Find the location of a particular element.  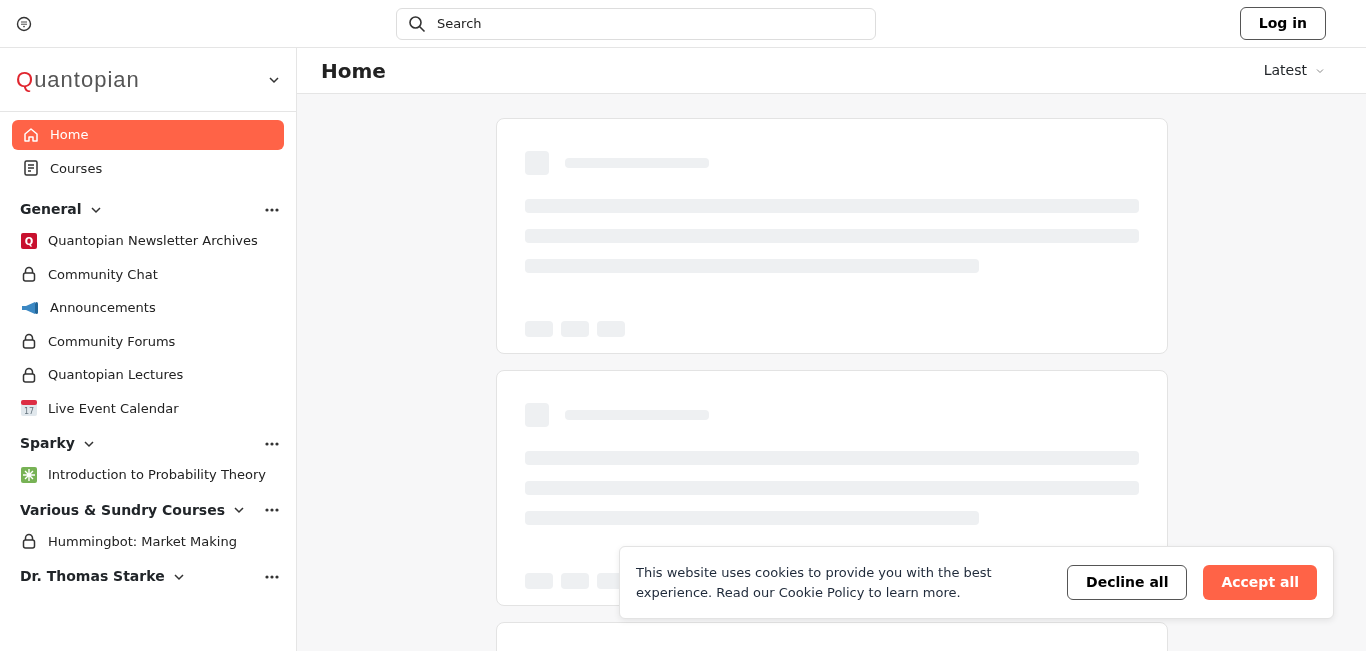

login-button: Log in is located at coordinates (1282, 23).